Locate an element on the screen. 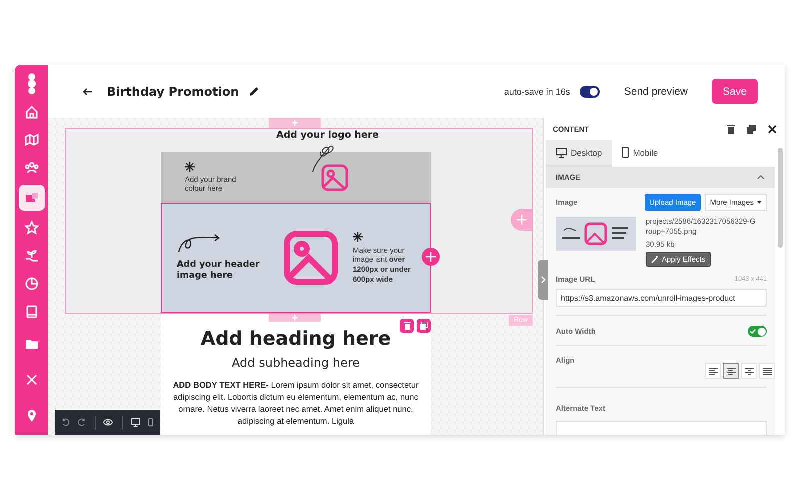  autosave-label: auto-save in 16s is located at coordinates (537, 91).